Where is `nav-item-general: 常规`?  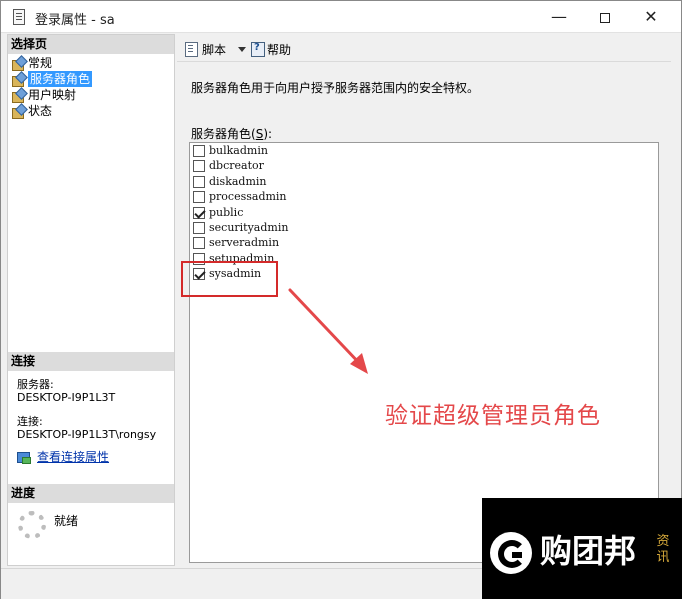
nav-item-general: 常规 is located at coordinates (32, 63).